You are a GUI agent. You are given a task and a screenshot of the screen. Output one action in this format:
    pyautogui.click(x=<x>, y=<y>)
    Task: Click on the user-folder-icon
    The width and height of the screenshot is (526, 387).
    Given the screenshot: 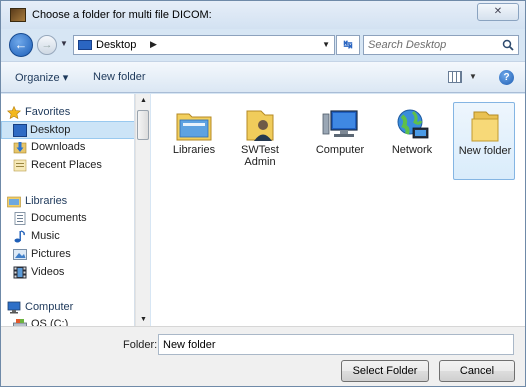 What is the action you would take?
    pyautogui.click(x=260, y=125)
    